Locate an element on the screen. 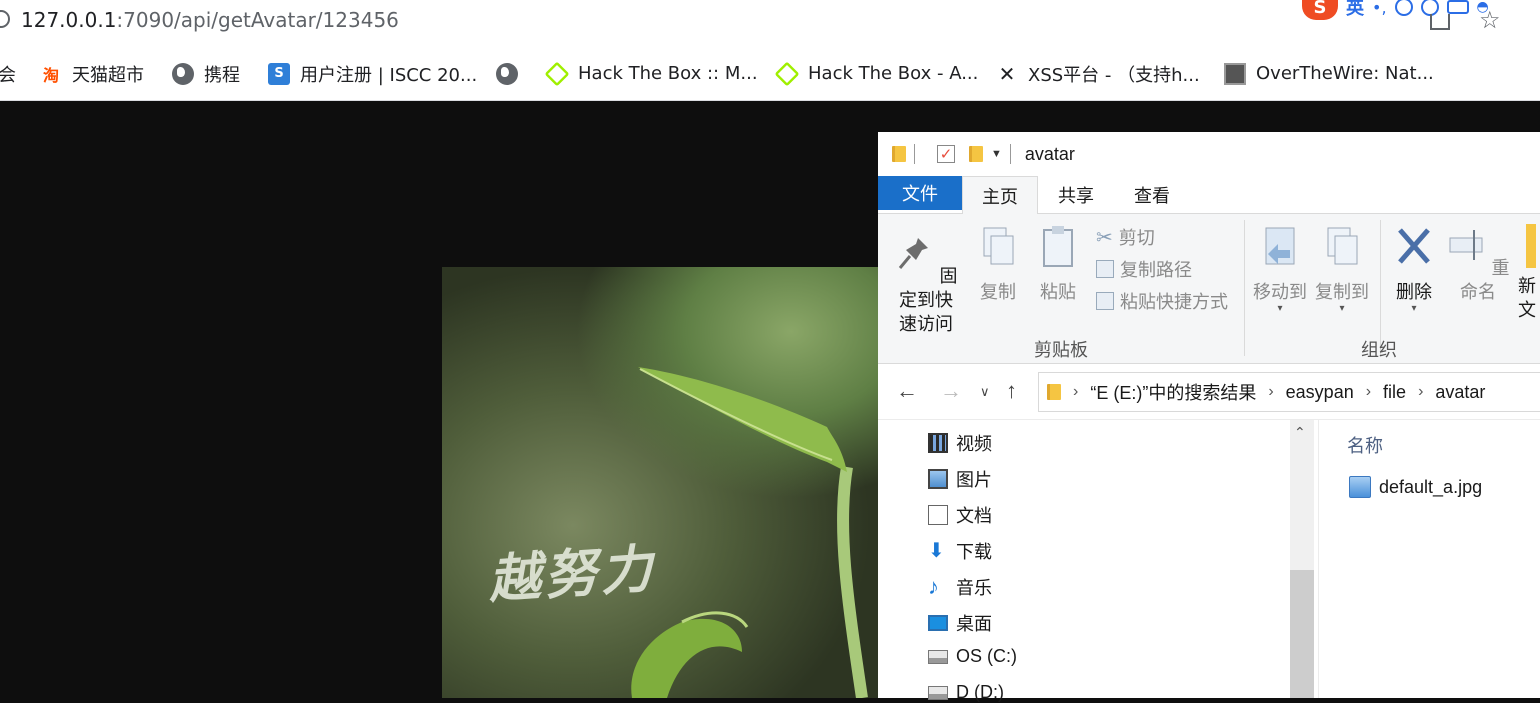 This screenshot has width=1540, height=703. seedling-illustration is located at coordinates (749, 532).